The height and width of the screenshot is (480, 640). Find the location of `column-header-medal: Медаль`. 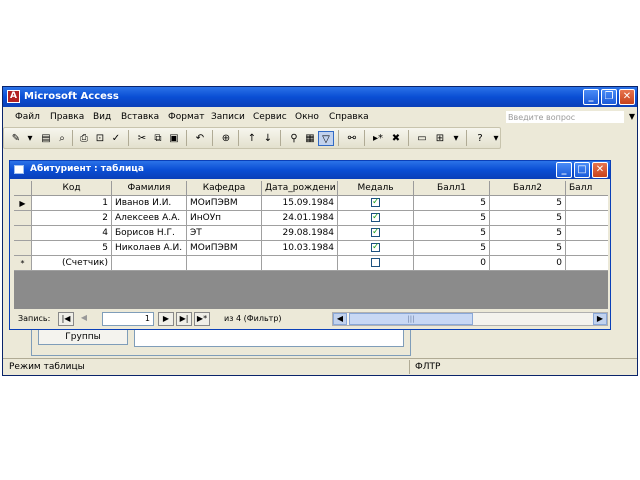

column-header-medal: Медаль is located at coordinates (376, 188).